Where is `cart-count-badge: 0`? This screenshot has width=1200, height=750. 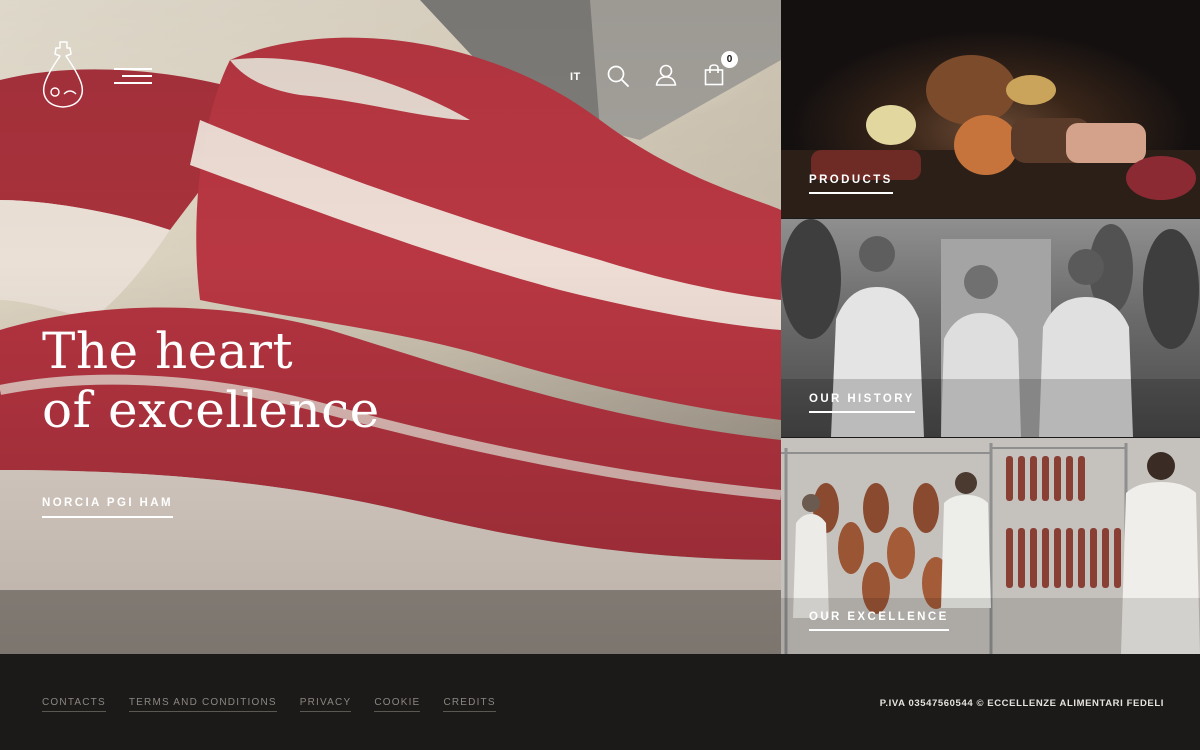
cart-count-badge: 0 is located at coordinates (729, 59).